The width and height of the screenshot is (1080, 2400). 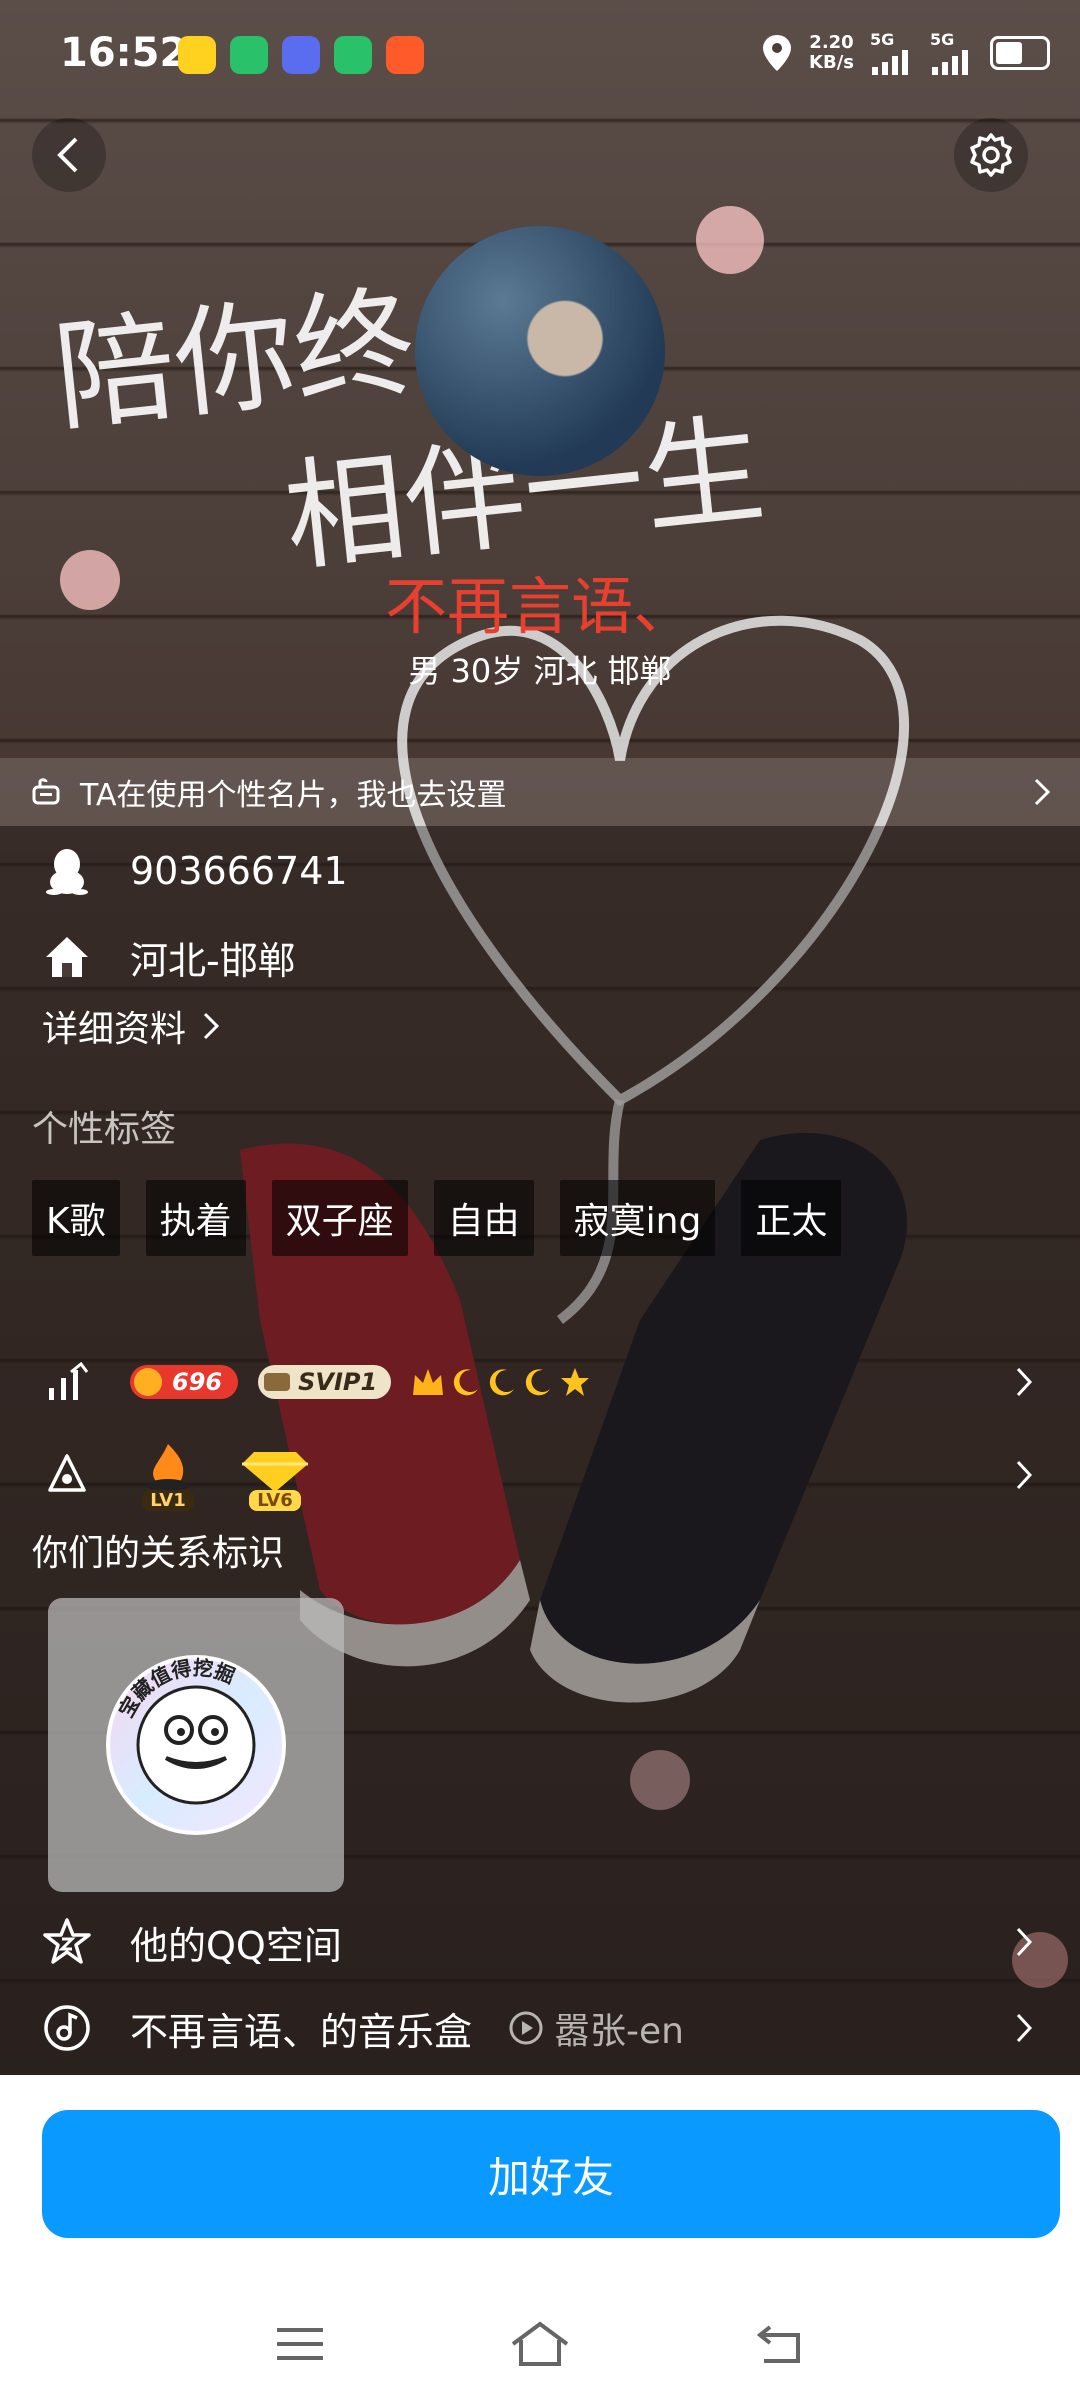 What do you see at coordinates (293, 795) in the screenshot?
I see `banner-text: TA在使用个性名片，我也去设置` at bounding box center [293, 795].